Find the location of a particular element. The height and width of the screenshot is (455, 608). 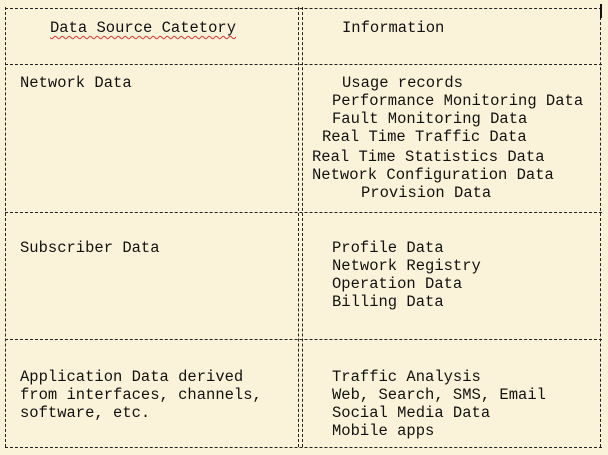

info-line: Operation Data is located at coordinates (397, 284).